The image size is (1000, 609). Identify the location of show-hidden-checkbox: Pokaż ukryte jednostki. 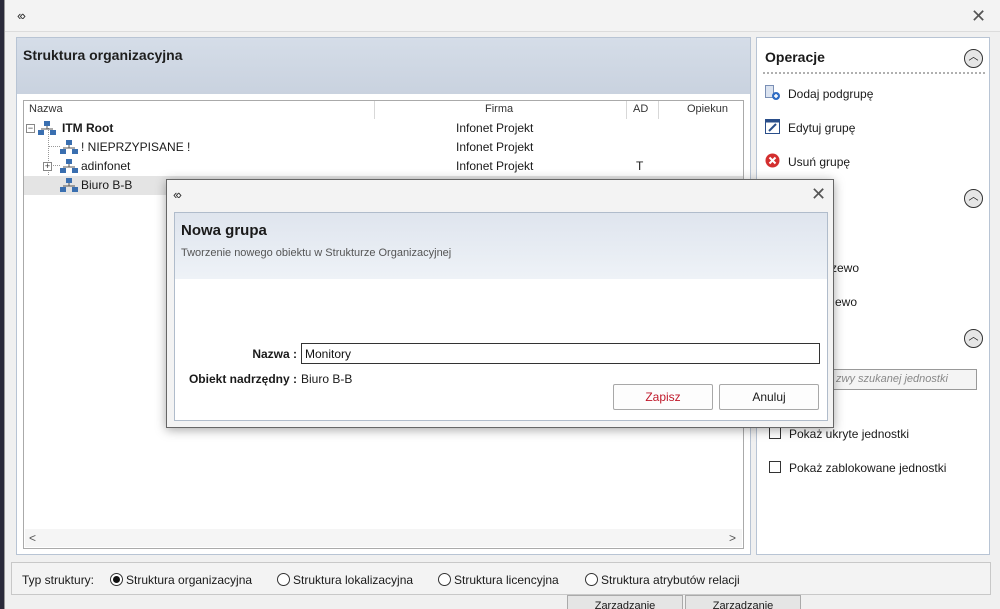
(869, 434).